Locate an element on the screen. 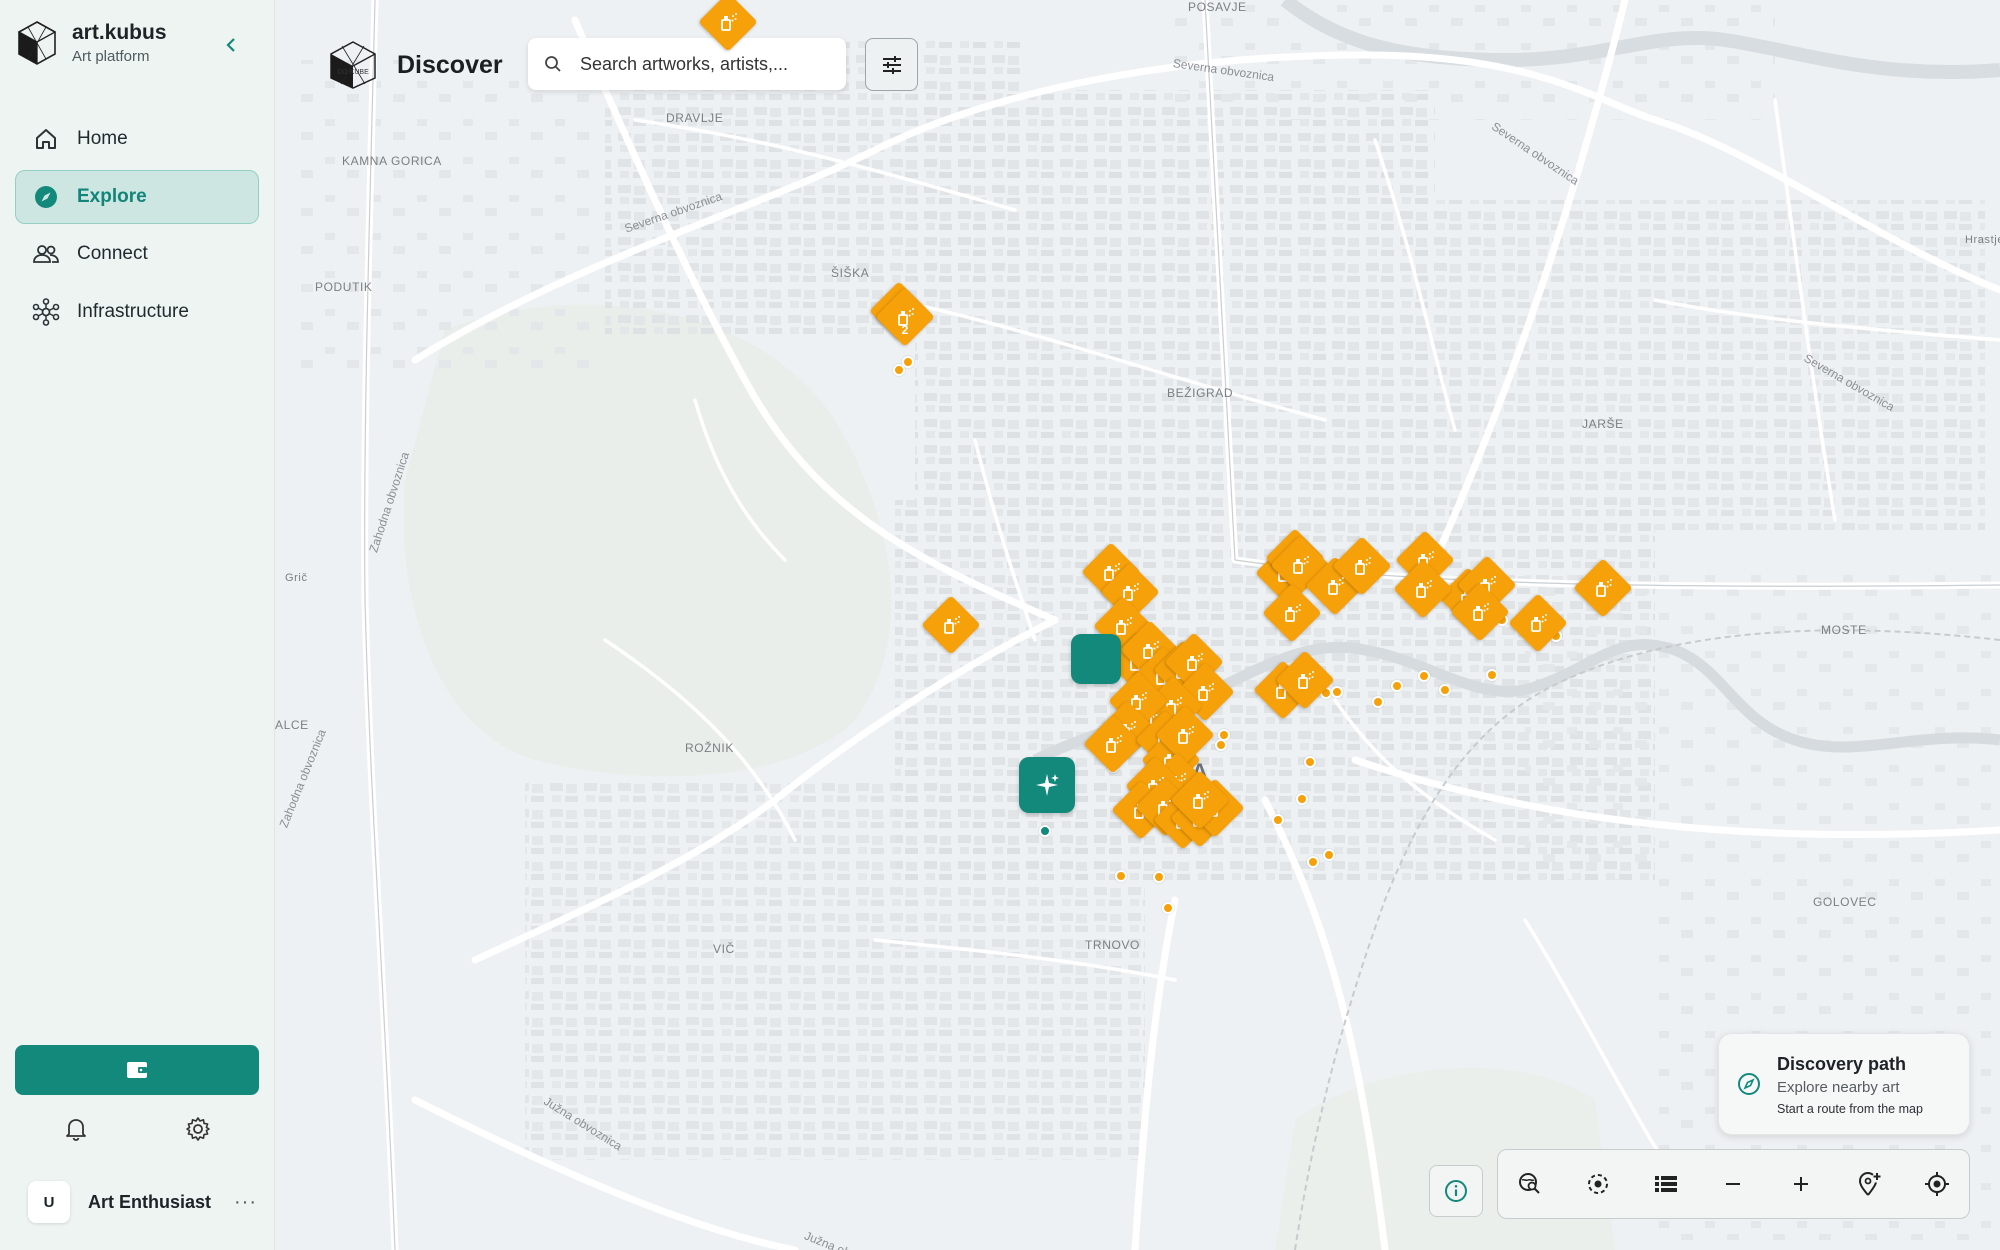 This screenshot has height=1250, width=2000. logo-text: DO KUBE is located at coordinates (353, 72).